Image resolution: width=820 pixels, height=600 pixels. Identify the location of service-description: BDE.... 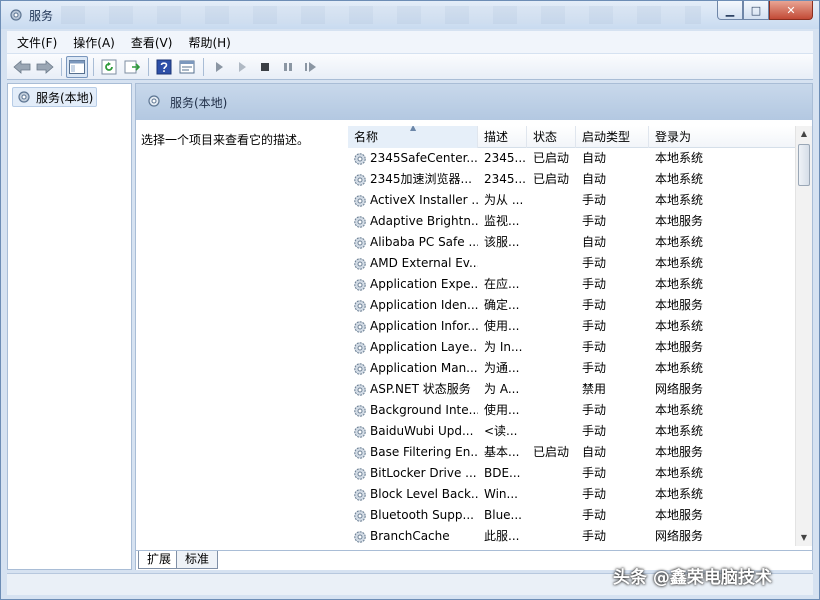
(502, 473).